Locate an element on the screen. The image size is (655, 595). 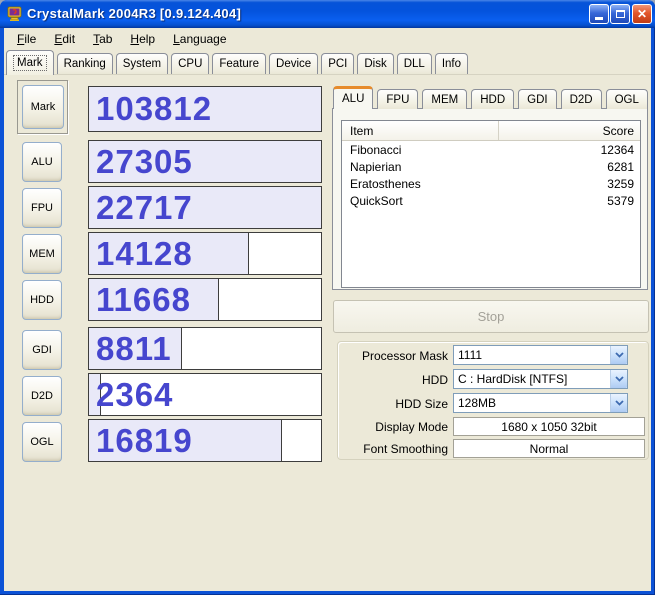
maximize-icon is located at coordinates (620, 14).